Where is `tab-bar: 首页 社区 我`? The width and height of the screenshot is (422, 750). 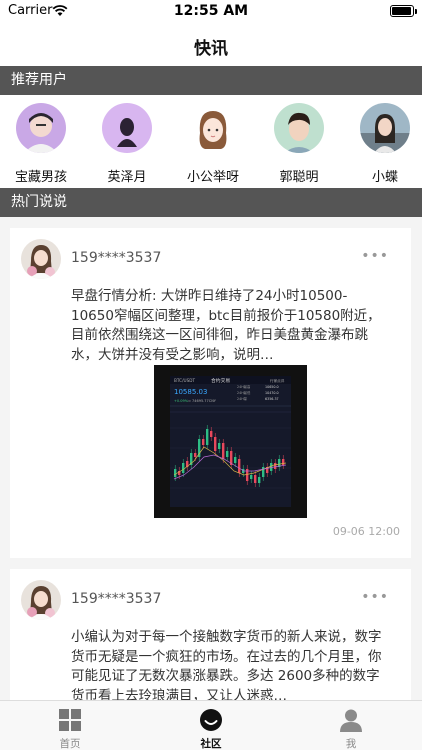
tab-bar: 首页 社区 我 is located at coordinates (211, 725).